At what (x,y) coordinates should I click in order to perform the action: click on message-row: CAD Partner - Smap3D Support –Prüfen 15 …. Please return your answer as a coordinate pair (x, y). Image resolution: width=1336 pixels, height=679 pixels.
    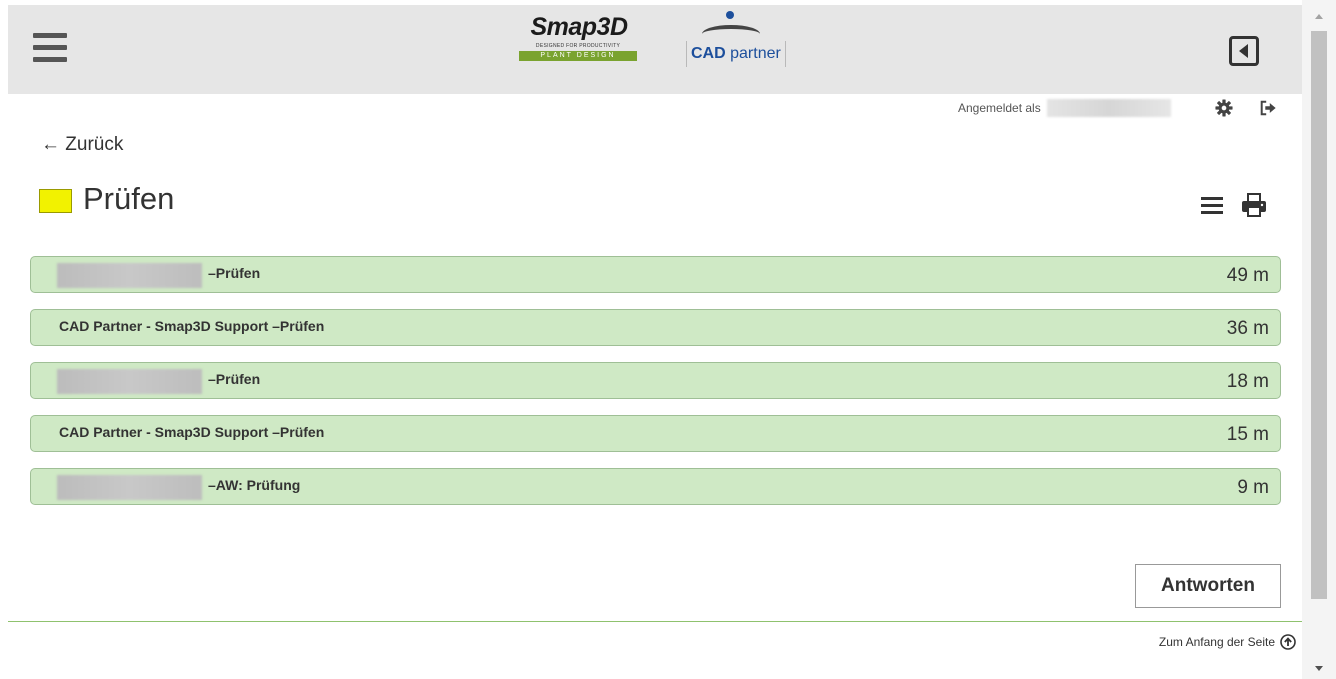
    Looking at the image, I should click on (655, 433).